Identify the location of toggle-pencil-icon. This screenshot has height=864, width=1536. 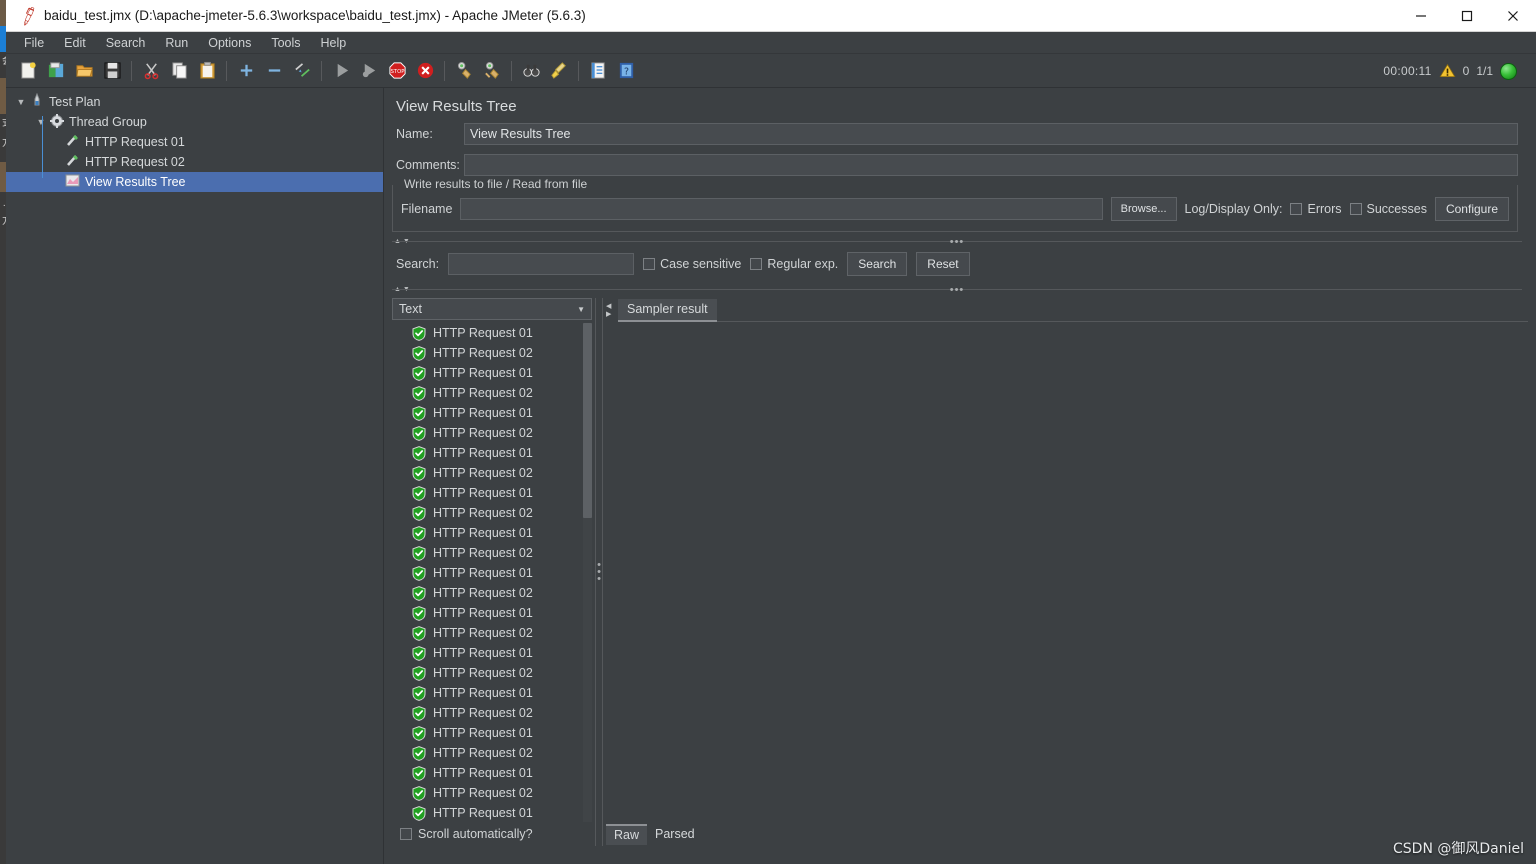
(302, 71).